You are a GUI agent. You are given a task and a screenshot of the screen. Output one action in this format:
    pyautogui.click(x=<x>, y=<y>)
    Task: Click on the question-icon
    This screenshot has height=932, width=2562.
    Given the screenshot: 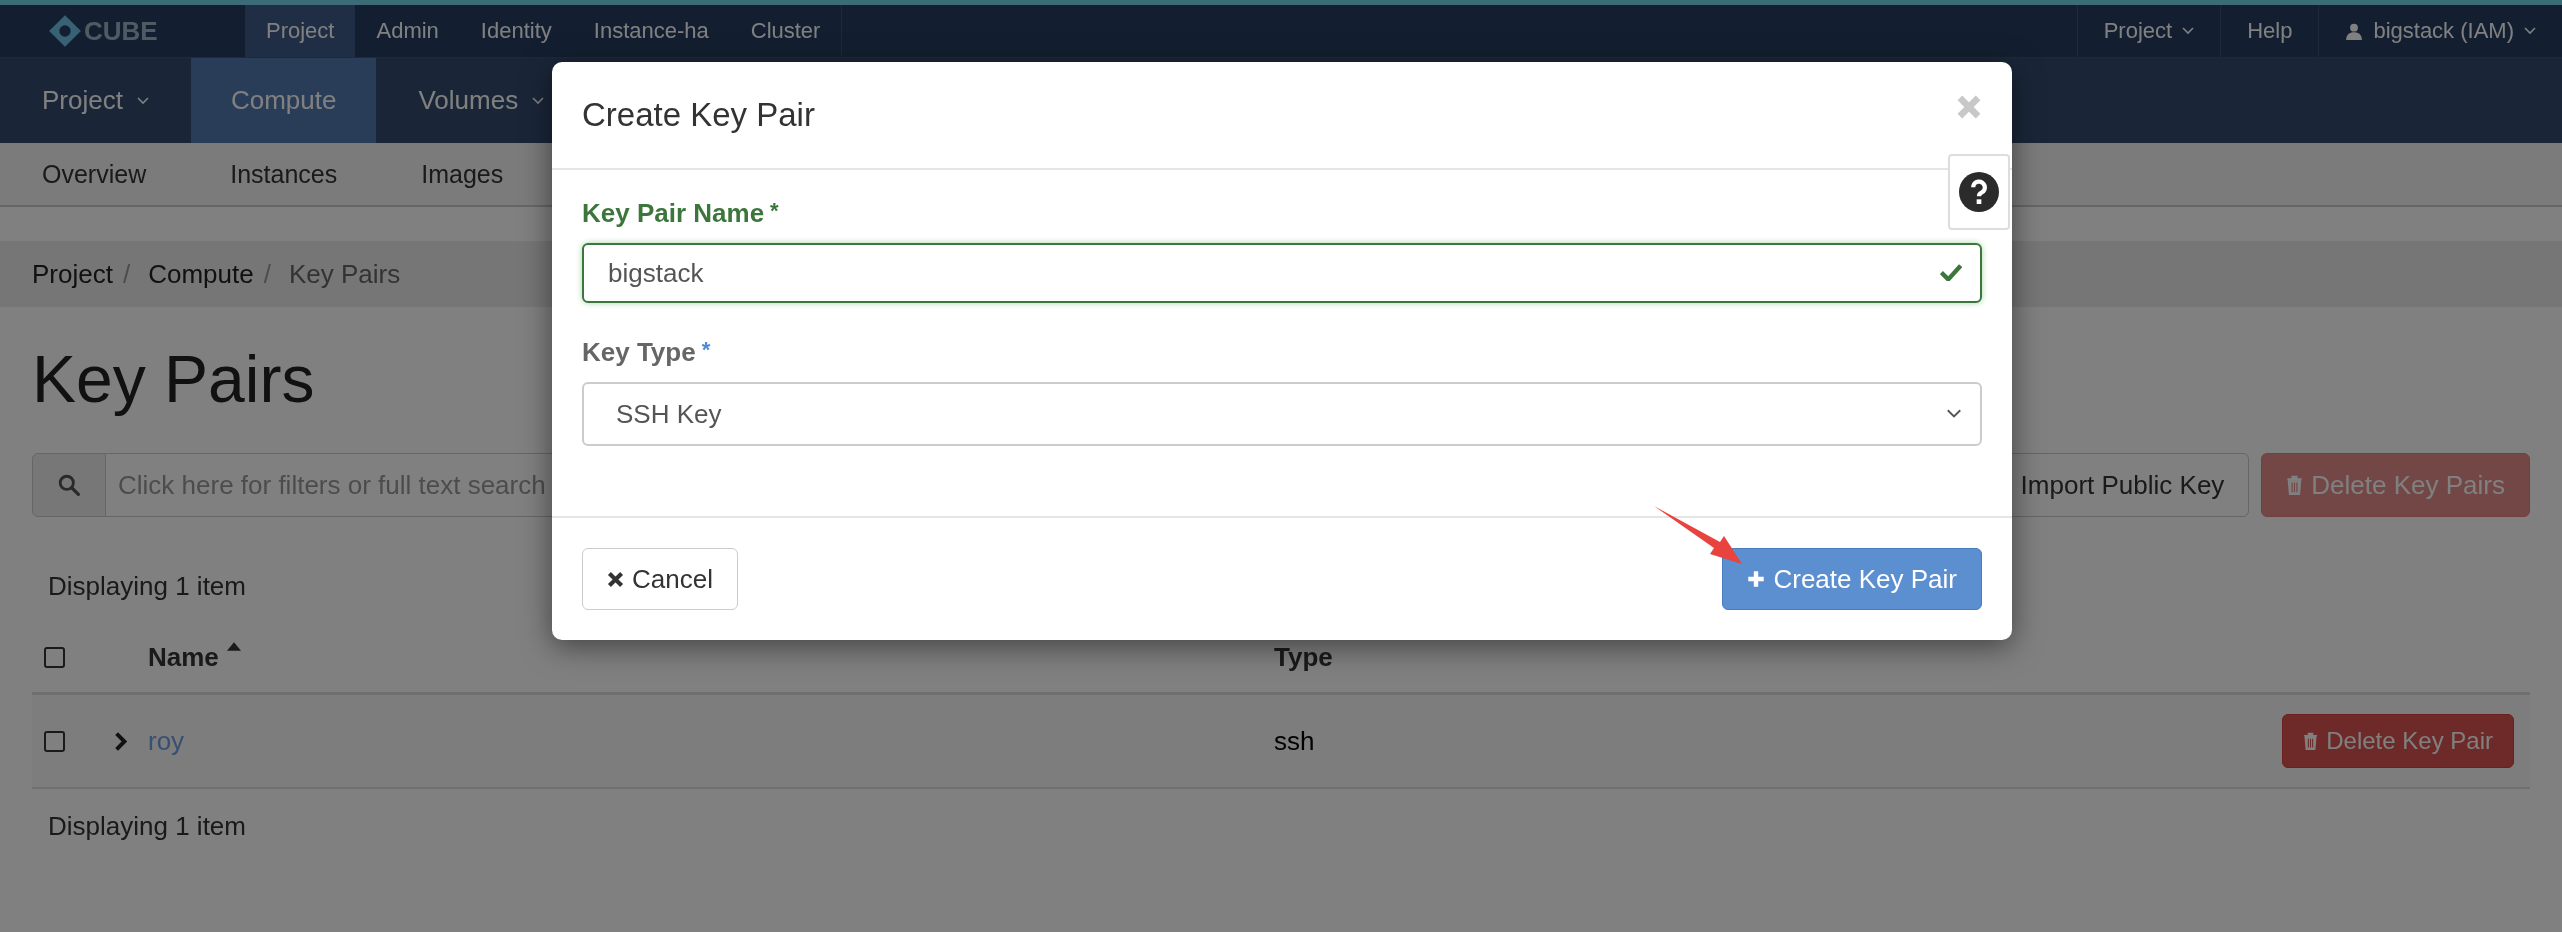 What is the action you would take?
    pyautogui.click(x=1979, y=192)
    